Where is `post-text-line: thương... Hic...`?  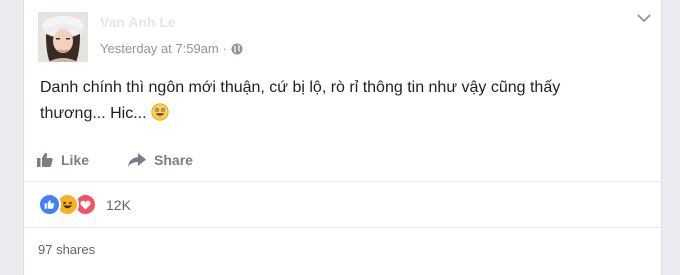 post-text-line: thương... Hic... is located at coordinates (340, 114).